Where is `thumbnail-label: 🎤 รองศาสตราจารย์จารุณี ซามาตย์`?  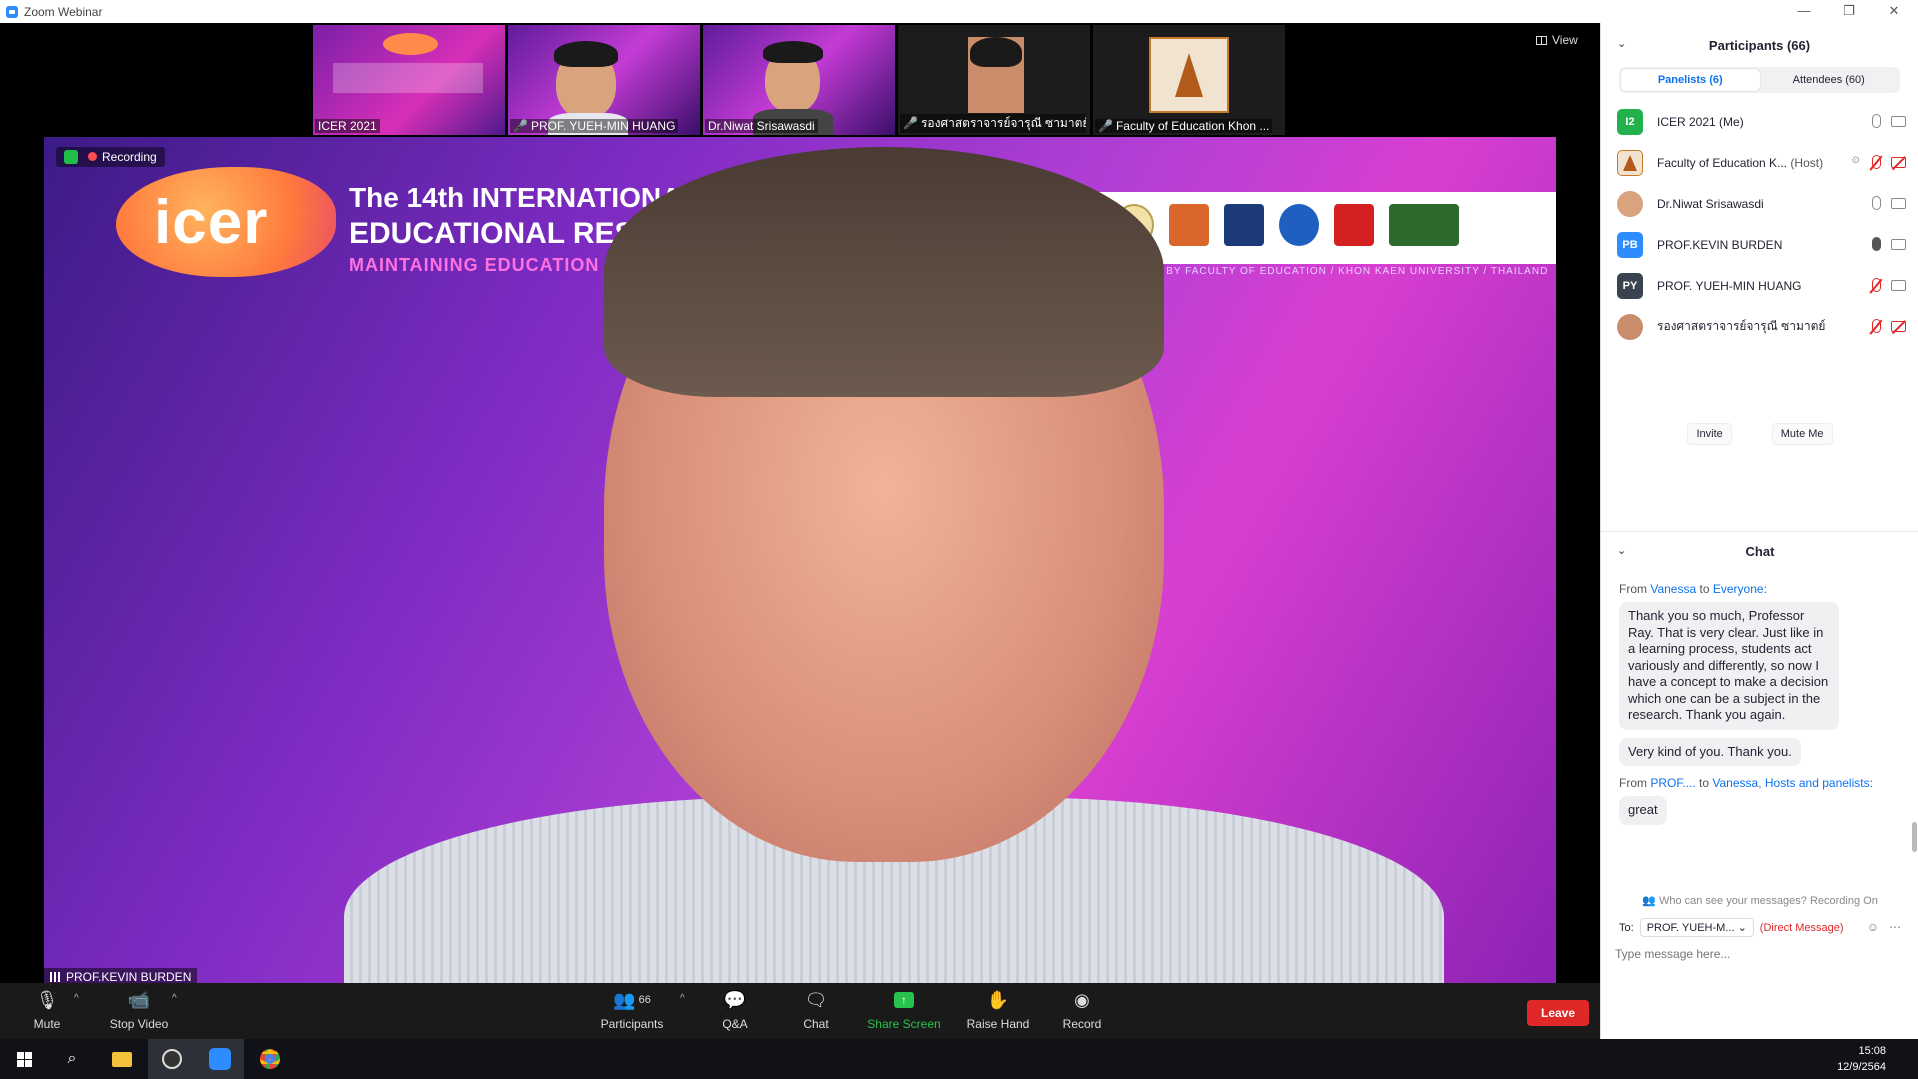 thumbnail-label: 🎤 รองศาสตราจารย์จารุณี ซามาตย์ is located at coordinates (993, 123).